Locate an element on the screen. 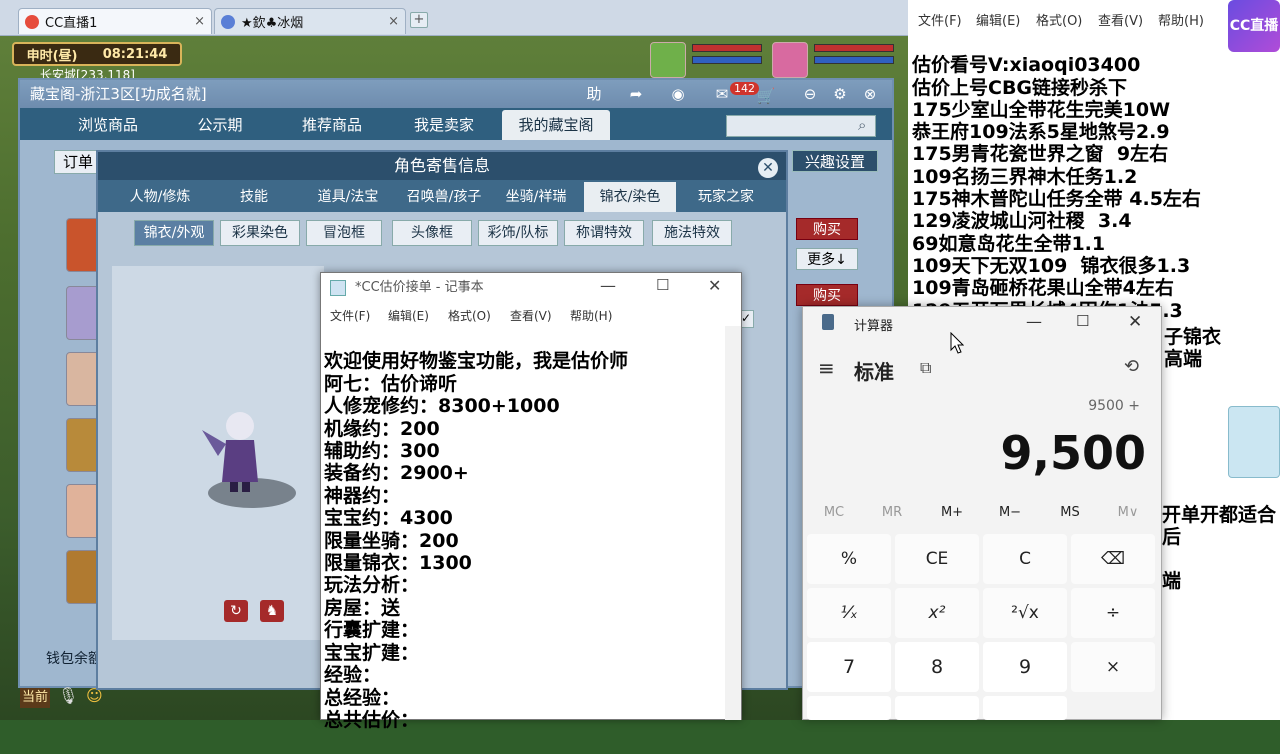 This screenshot has width=1280, height=754. close-icon: ⊗ is located at coordinates (870, 94).